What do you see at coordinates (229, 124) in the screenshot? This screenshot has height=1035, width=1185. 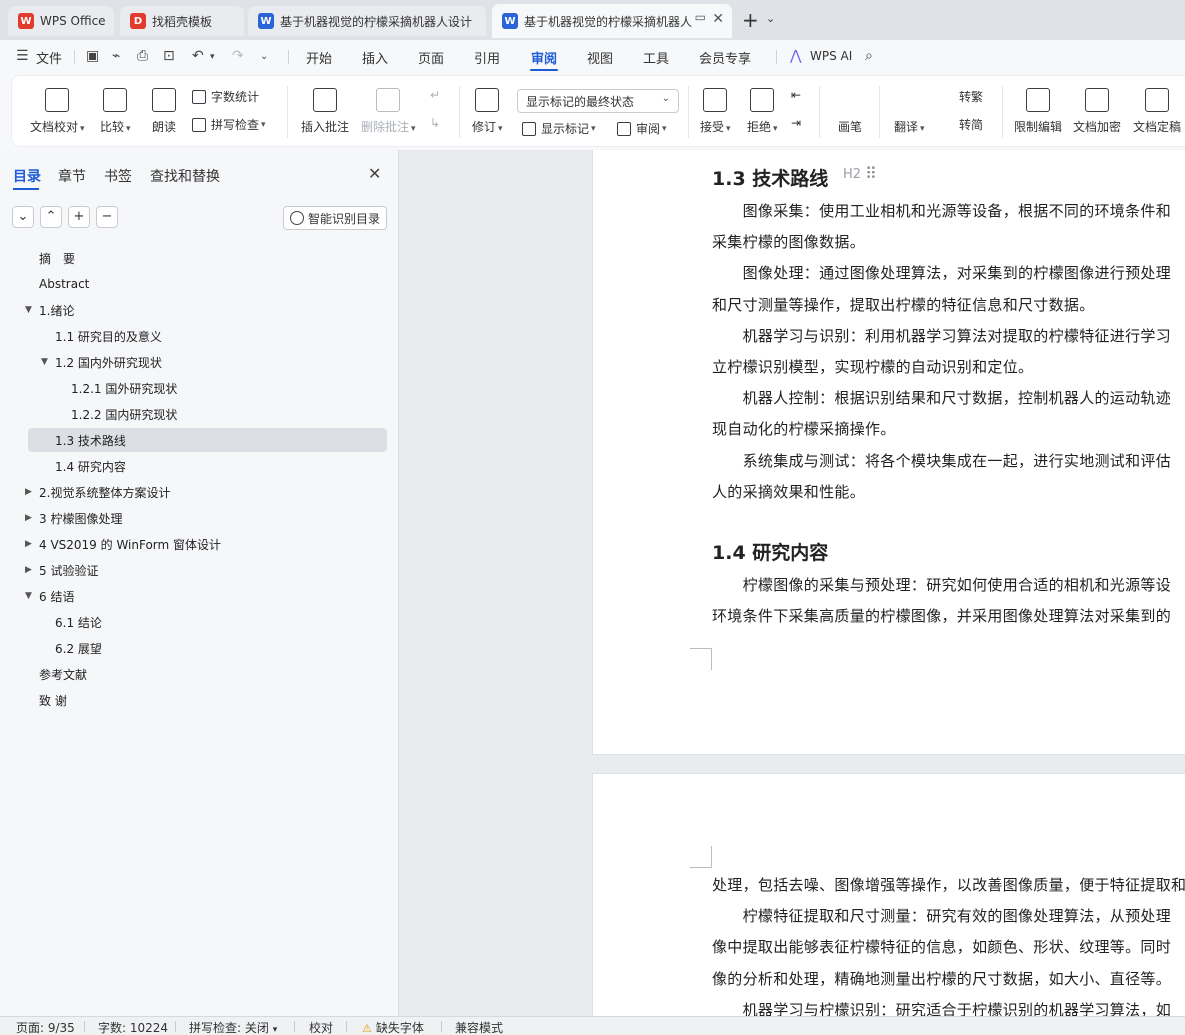 I see `spell-check-button: 拼写检查 ▾` at bounding box center [229, 124].